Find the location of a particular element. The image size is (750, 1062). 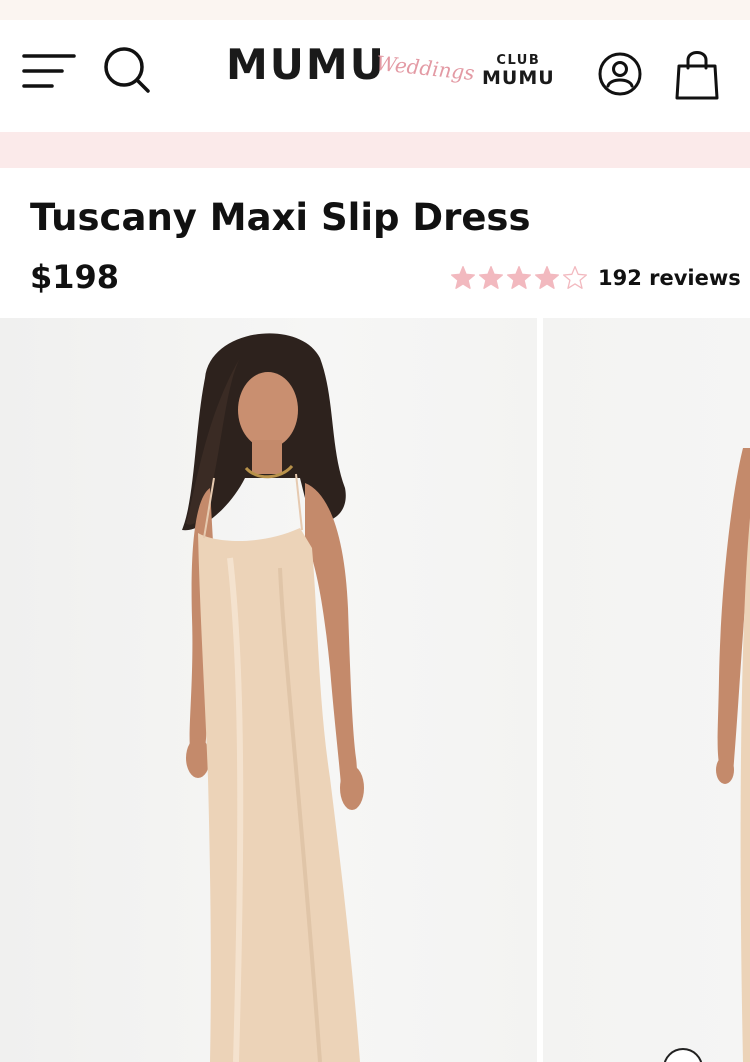

mumu-weddings-logo: MUMU Weddings CLUB MUMU is located at coordinates (391, 73).